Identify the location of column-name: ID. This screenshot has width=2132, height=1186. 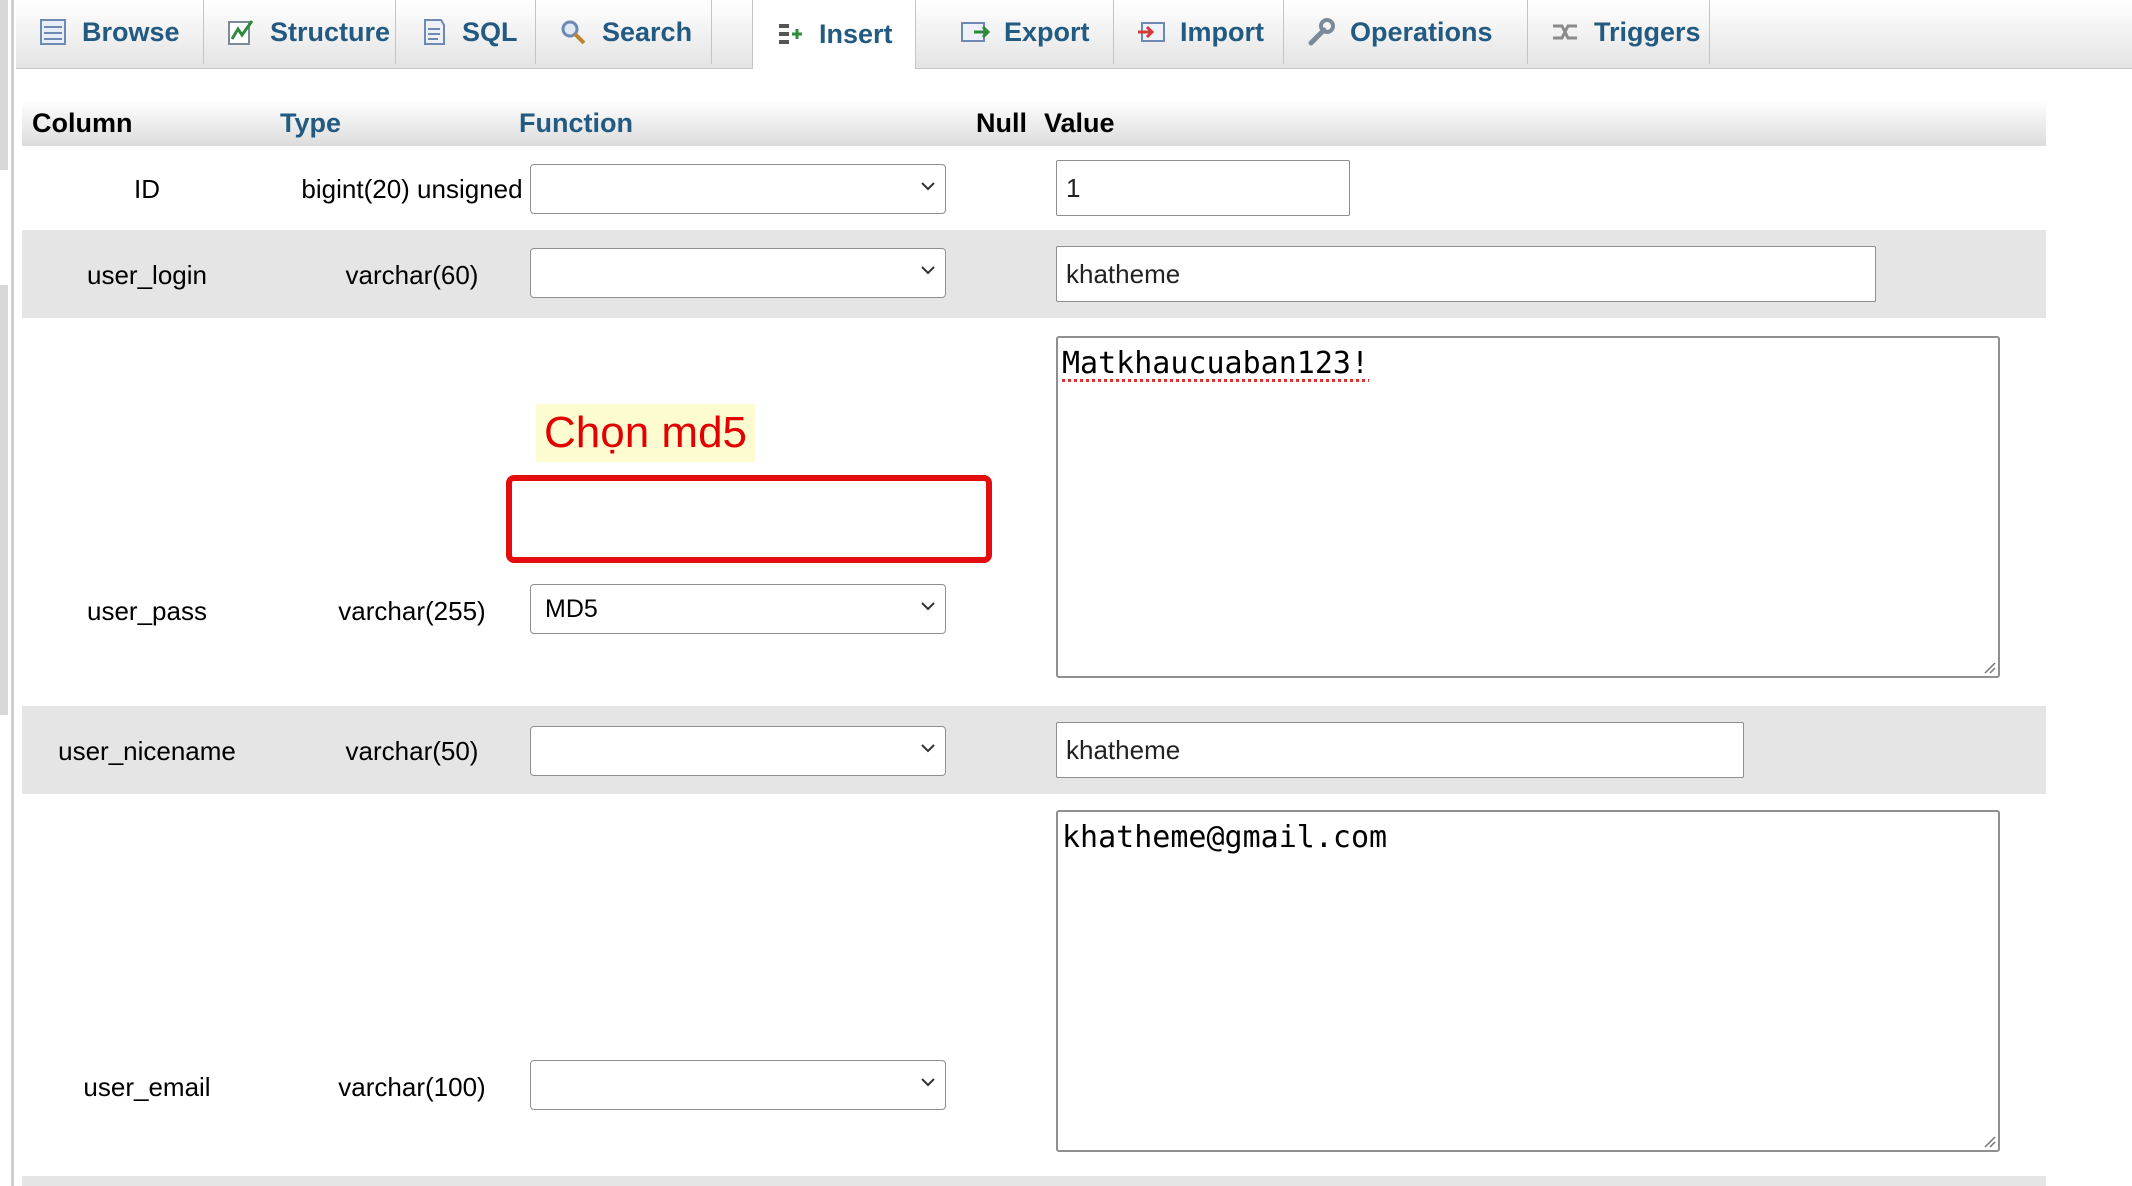
(147, 189).